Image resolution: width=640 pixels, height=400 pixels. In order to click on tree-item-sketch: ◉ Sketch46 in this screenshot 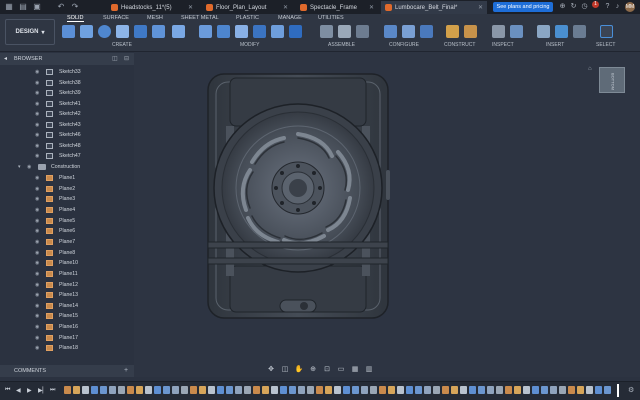, I will do `click(67, 135)`.